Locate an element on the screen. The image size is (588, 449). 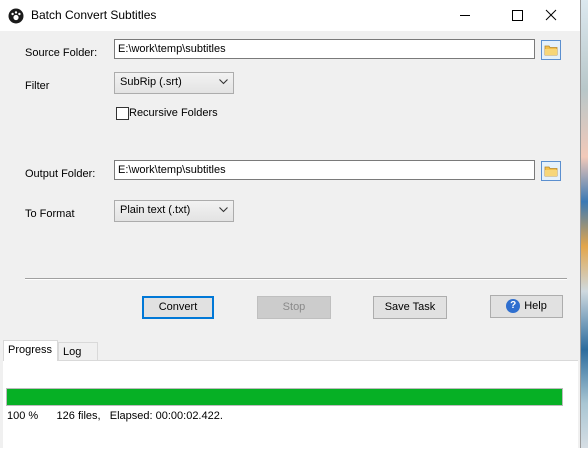
output-folder-input is located at coordinates (324, 170).